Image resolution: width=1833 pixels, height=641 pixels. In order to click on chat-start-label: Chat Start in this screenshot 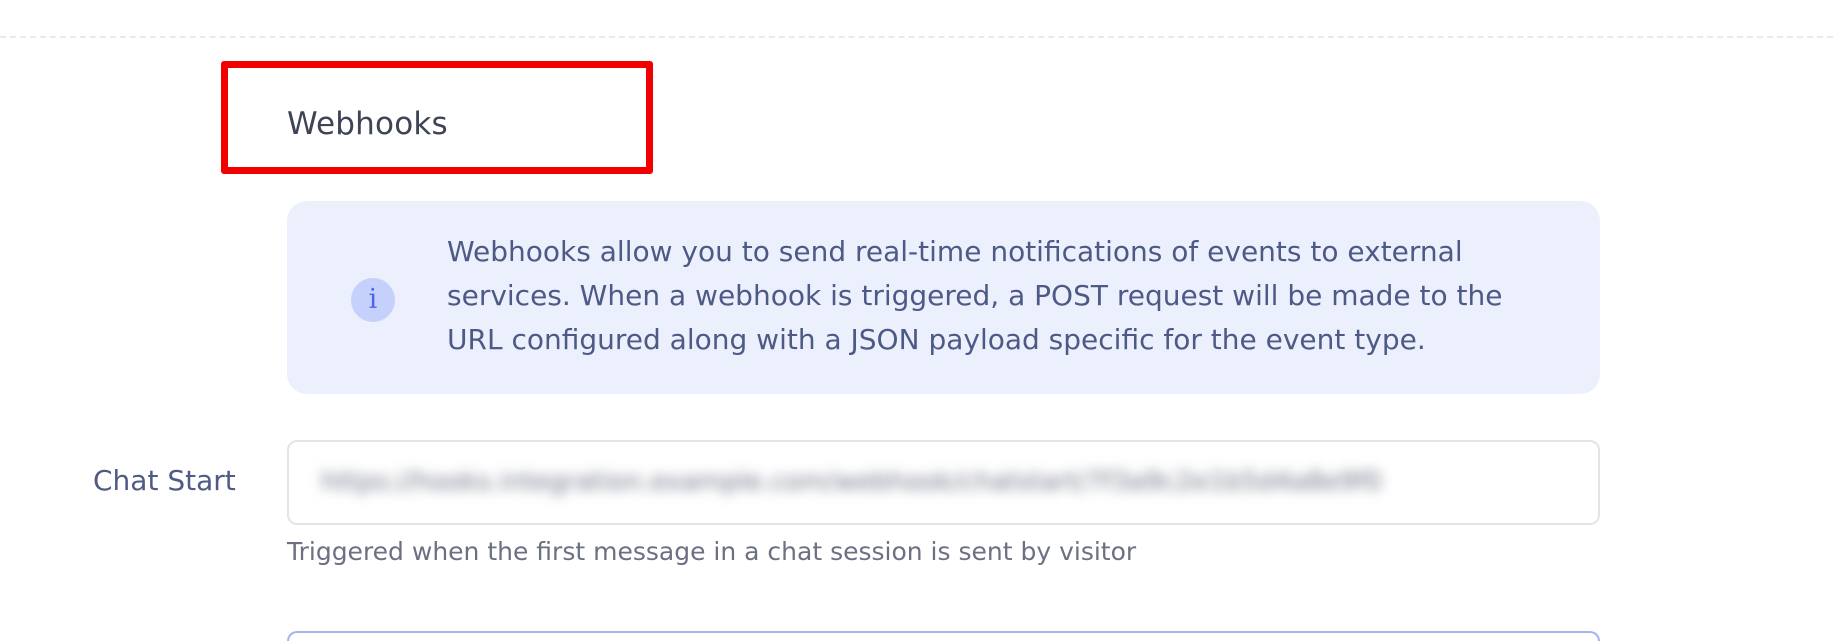, I will do `click(164, 480)`.